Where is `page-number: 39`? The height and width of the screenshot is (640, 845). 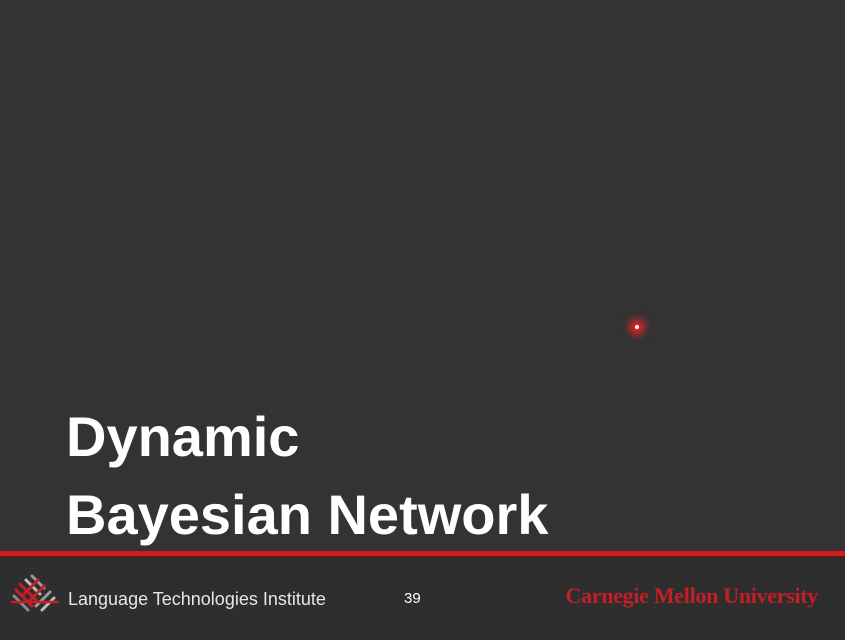
page-number: 39 is located at coordinates (412, 598).